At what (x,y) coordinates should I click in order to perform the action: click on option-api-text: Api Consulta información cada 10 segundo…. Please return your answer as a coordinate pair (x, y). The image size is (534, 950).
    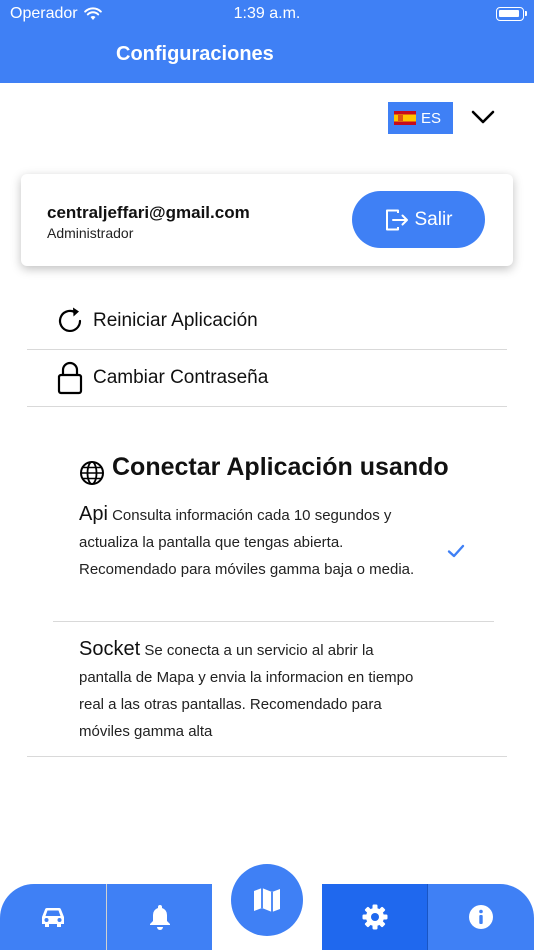
    Looking at the image, I should click on (251, 542).